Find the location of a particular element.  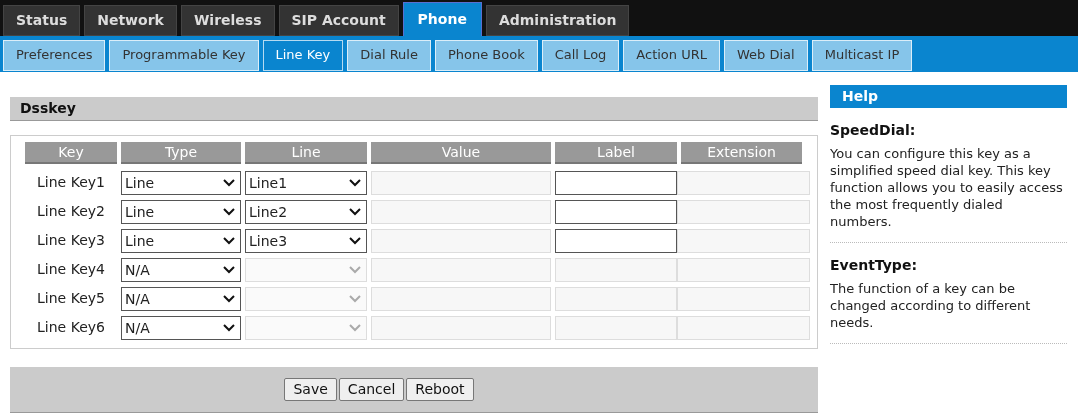

sub-tab: Web Dial is located at coordinates (766, 55).